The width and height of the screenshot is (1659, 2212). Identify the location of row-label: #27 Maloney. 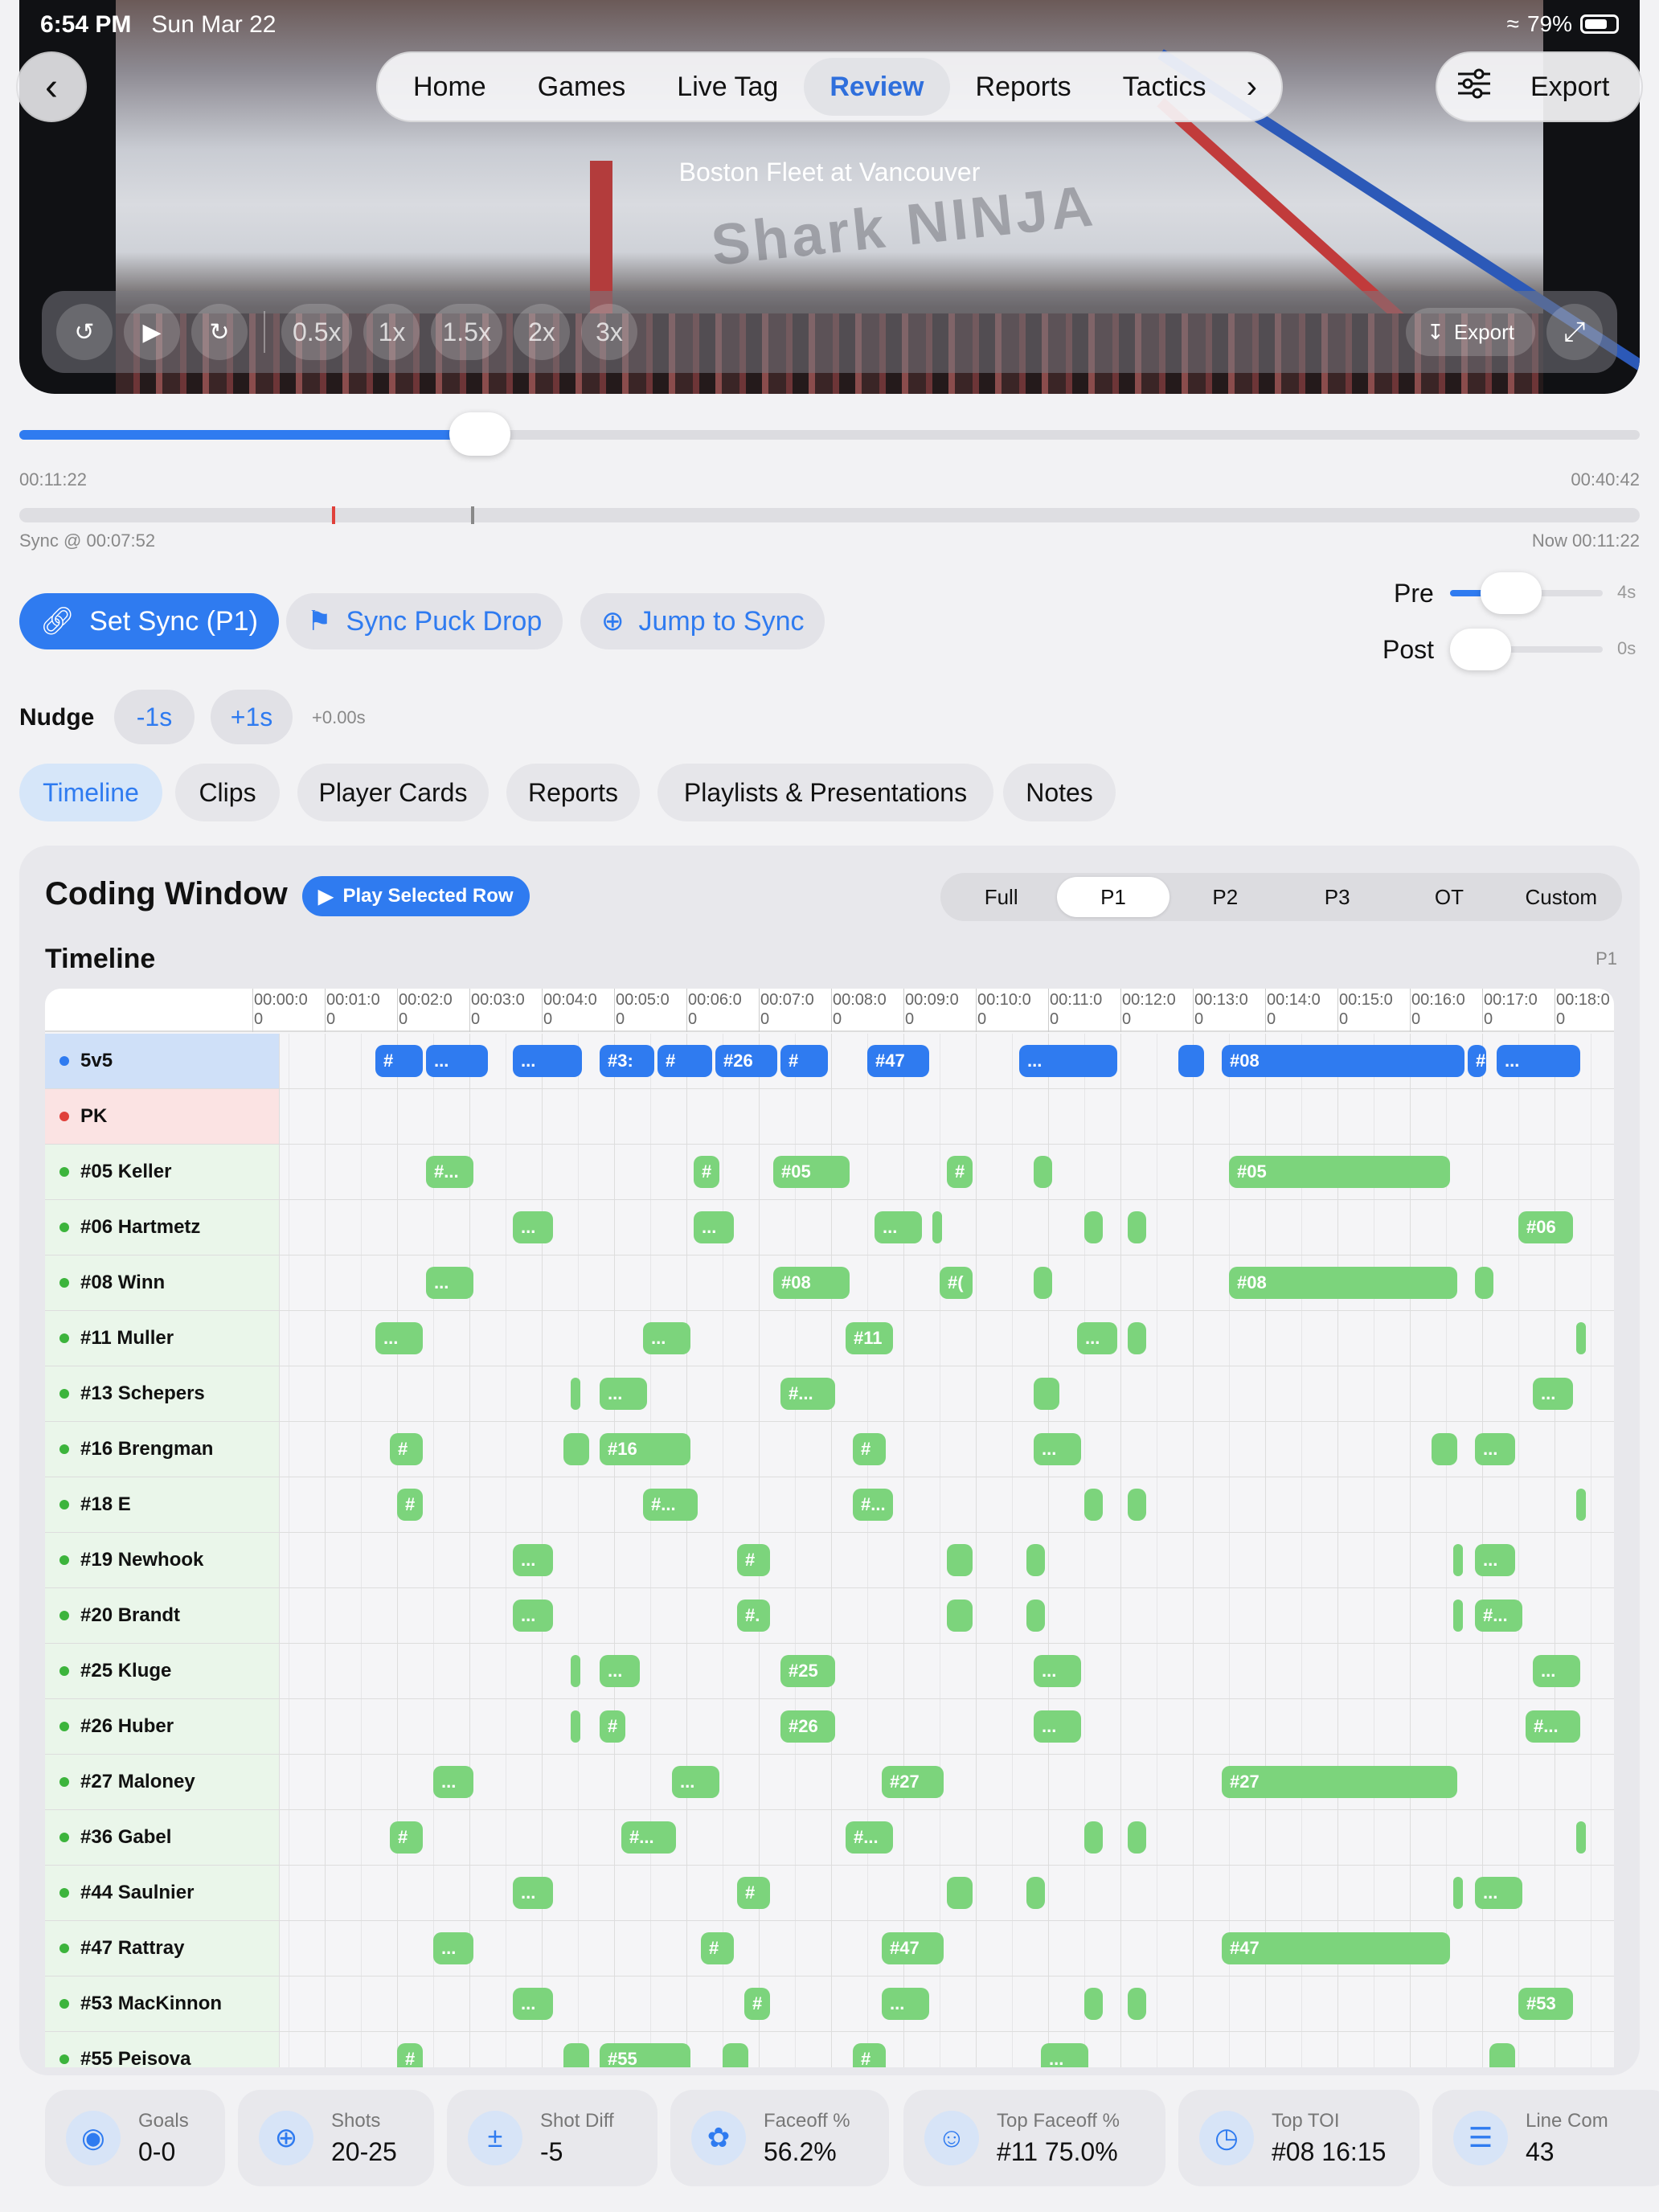
(162, 1782).